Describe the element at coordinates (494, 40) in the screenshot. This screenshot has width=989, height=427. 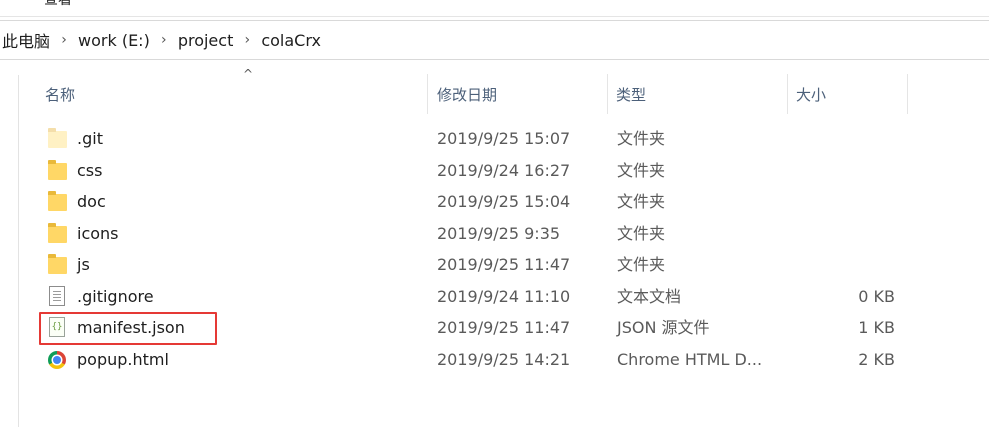
I see `address-bar: 此电脑 › work (E:) › project › colaCrx` at that location.